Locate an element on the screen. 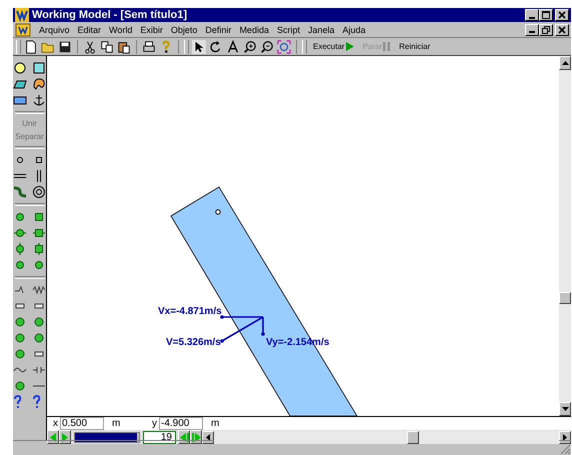  app-logo-icon is located at coordinates (22, 15).